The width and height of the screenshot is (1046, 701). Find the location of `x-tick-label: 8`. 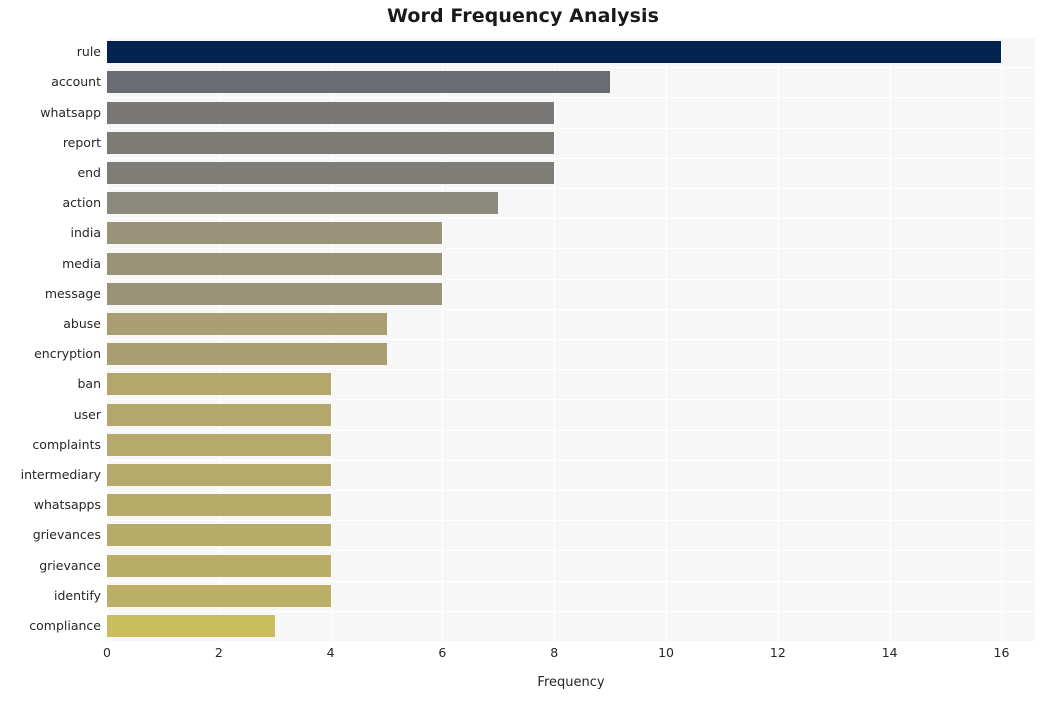

x-tick-label: 8 is located at coordinates (554, 652).